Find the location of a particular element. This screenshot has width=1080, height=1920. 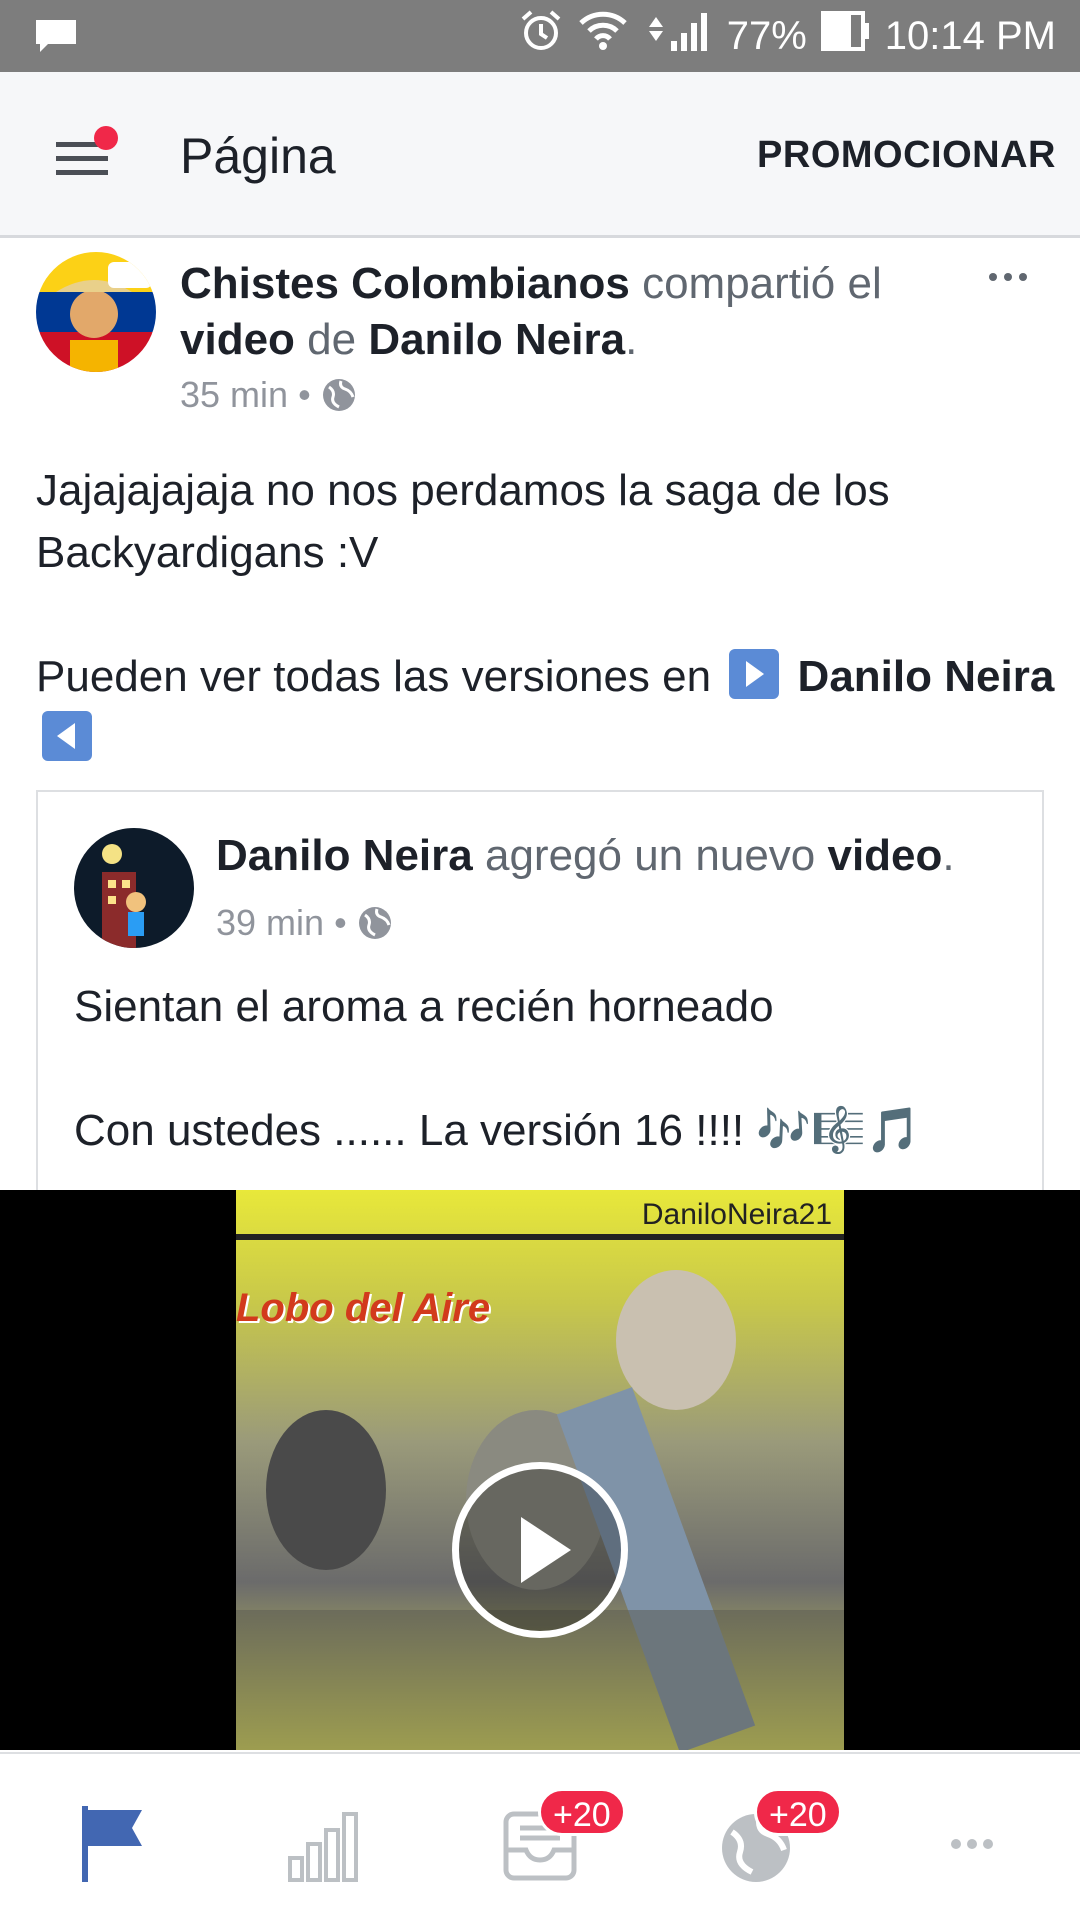

nav-page-tab is located at coordinates (116, 1844).